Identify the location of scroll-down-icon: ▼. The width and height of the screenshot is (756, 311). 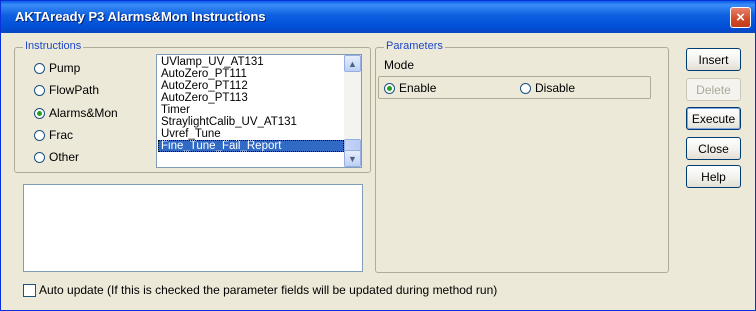
(352, 158).